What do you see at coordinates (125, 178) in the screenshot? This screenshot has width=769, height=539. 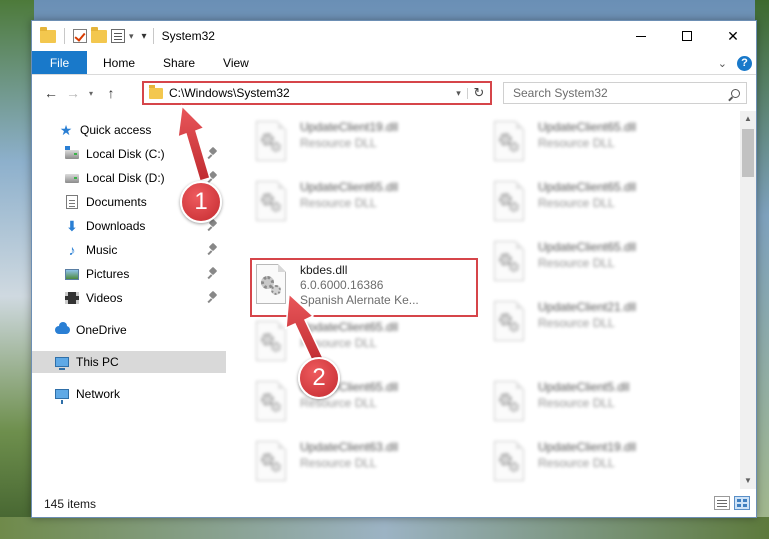 I see `sidebar-item-label: Local Disk (D:)` at bounding box center [125, 178].